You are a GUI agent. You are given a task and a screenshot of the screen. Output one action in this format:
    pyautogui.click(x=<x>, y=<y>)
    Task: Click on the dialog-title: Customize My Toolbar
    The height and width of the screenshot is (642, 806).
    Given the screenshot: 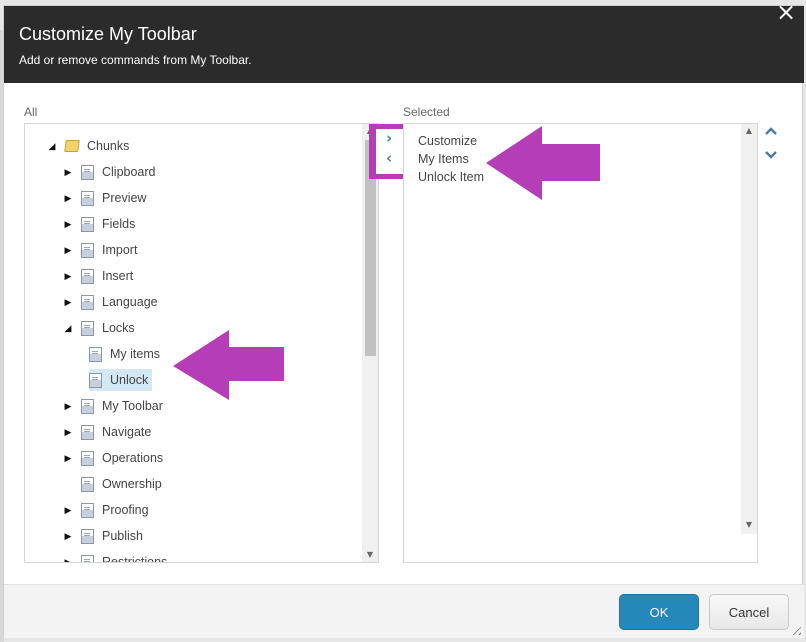 What is the action you would take?
    pyautogui.click(x=108, y=34)
    